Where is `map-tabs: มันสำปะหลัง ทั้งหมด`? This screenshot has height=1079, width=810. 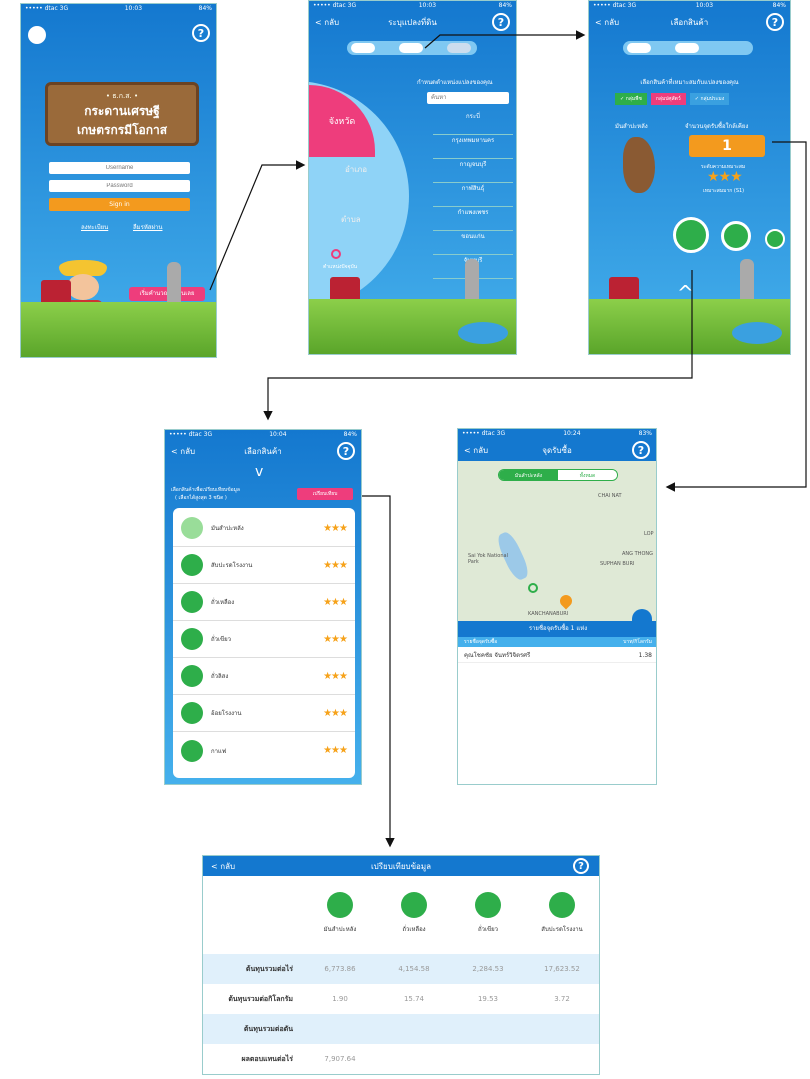 map-tabs: มันสำปะหลัง ทั้งหมด is located at coordinates (558, 475).